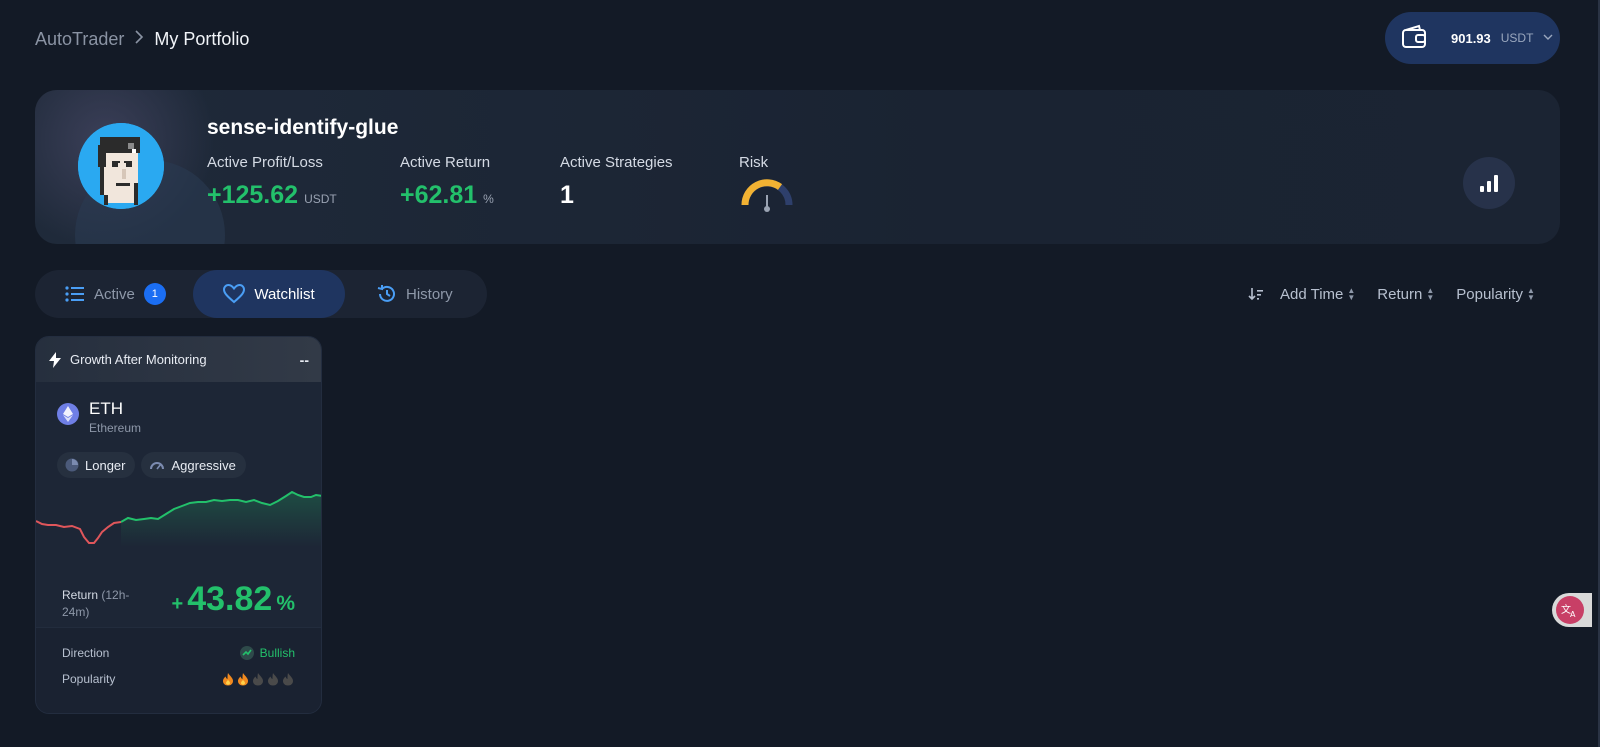 This screenshot has width=1600, height=747. I want to click on sort-add-time: Add Time ▲ ▼, so click(1317, 294).